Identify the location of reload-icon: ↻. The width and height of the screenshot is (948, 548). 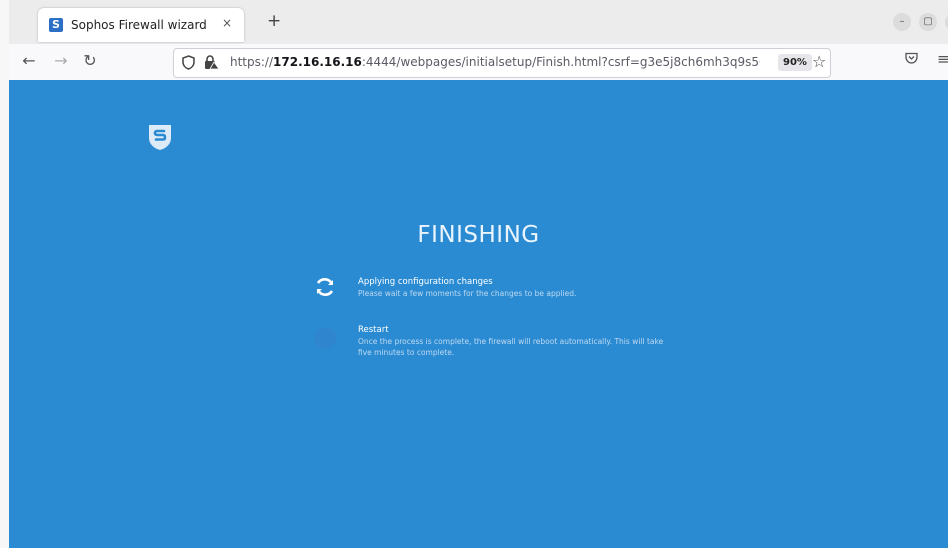
(90, 60).